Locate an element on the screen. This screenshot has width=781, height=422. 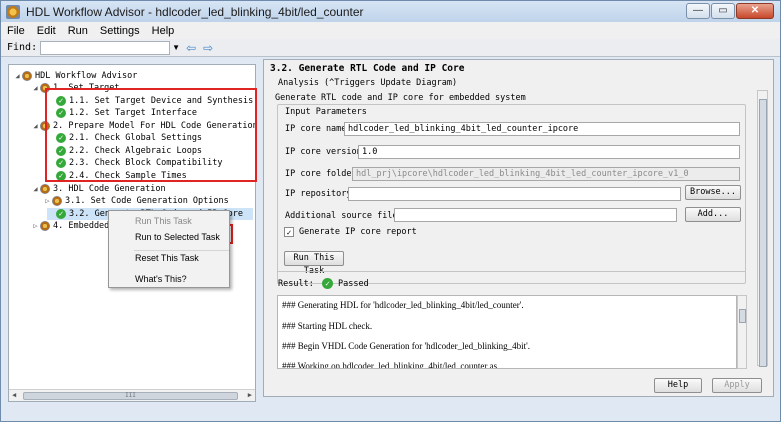
tree-node-hdl-codegen: ◢ 3. HDL Code Generation is located at coordinates (98, 189).